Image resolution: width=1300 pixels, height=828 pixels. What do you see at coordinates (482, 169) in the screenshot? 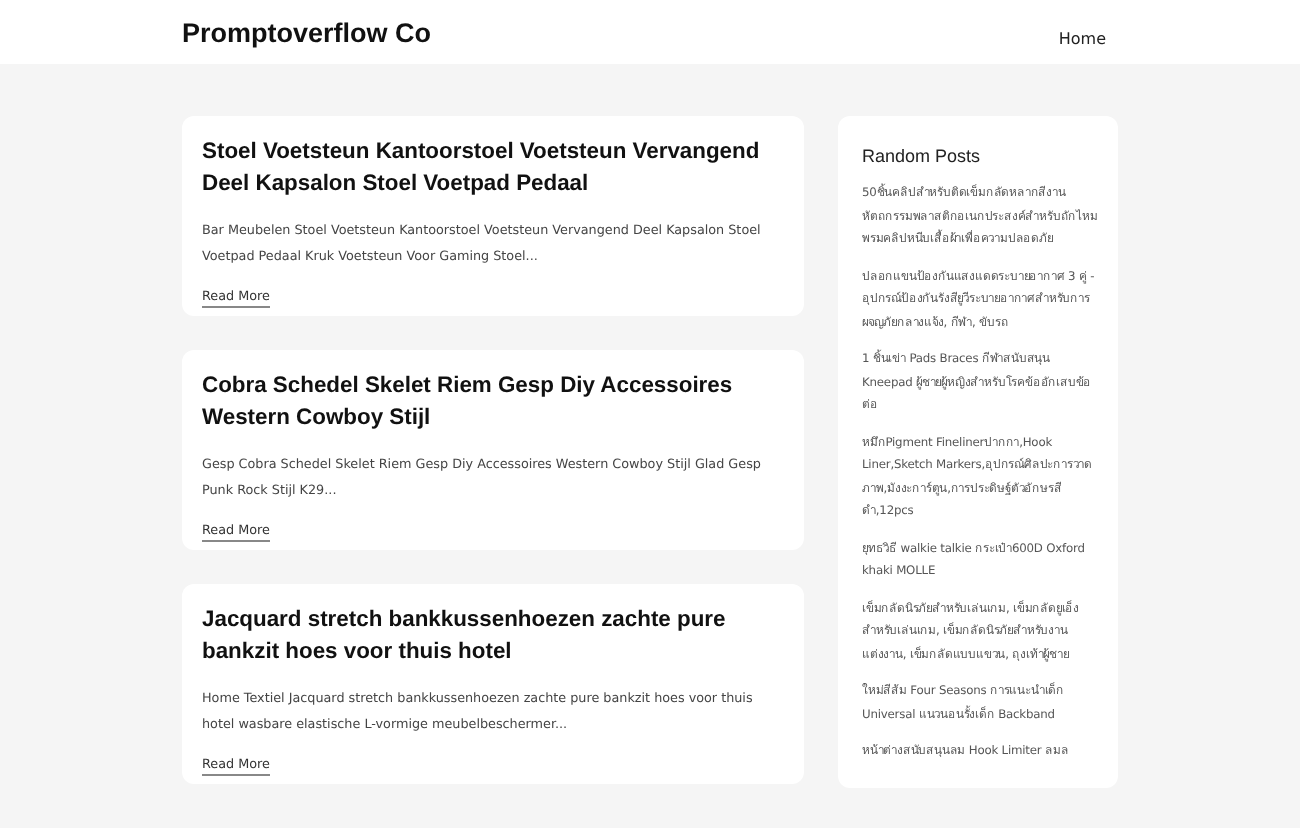
I see `post-title: Stoel Voetsteun Kantoorstoel Voetsteun Vervangend Deel Kapsalon Stoel Voetpad Pedaal` at bounding box center [482, 169].